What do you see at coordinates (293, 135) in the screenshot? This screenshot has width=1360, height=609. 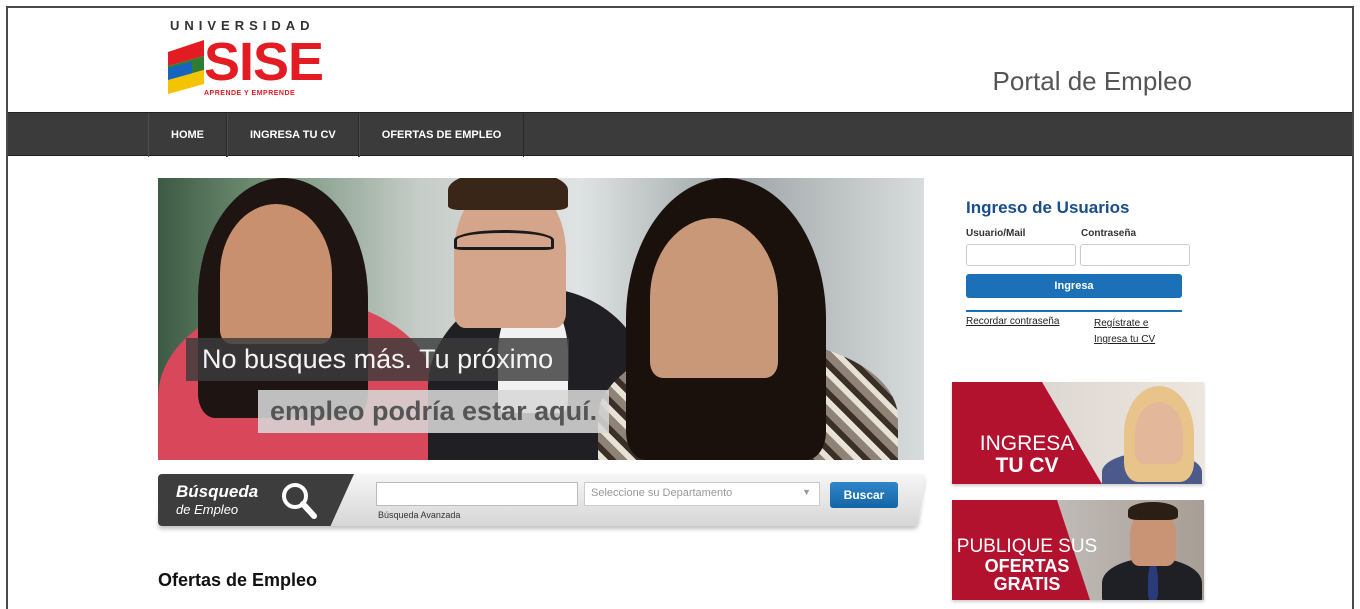 I see `nav-item-ingresa-cv: INGRESA TU CV` at bounding box center [293, 135].